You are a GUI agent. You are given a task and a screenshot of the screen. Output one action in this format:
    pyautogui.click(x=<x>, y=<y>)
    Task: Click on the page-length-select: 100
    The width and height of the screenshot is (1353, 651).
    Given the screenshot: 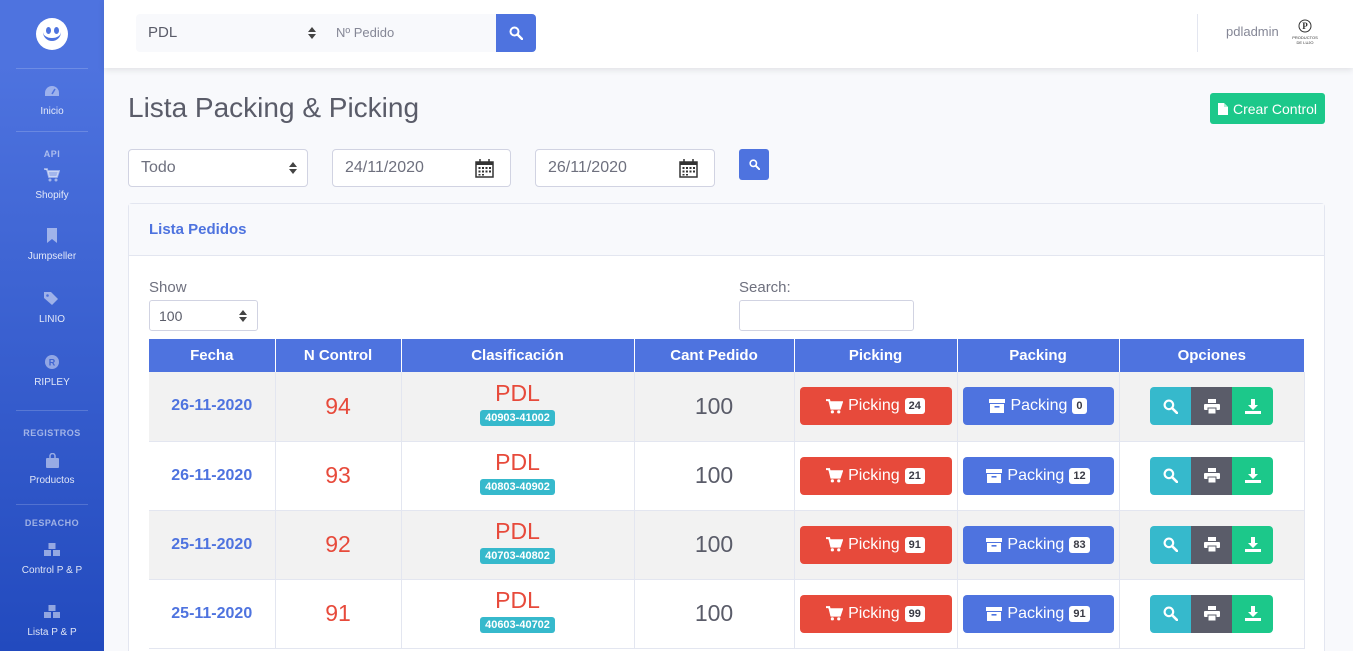 What is the action you would take?
    pyautogui.click(x=203, y=315)
    